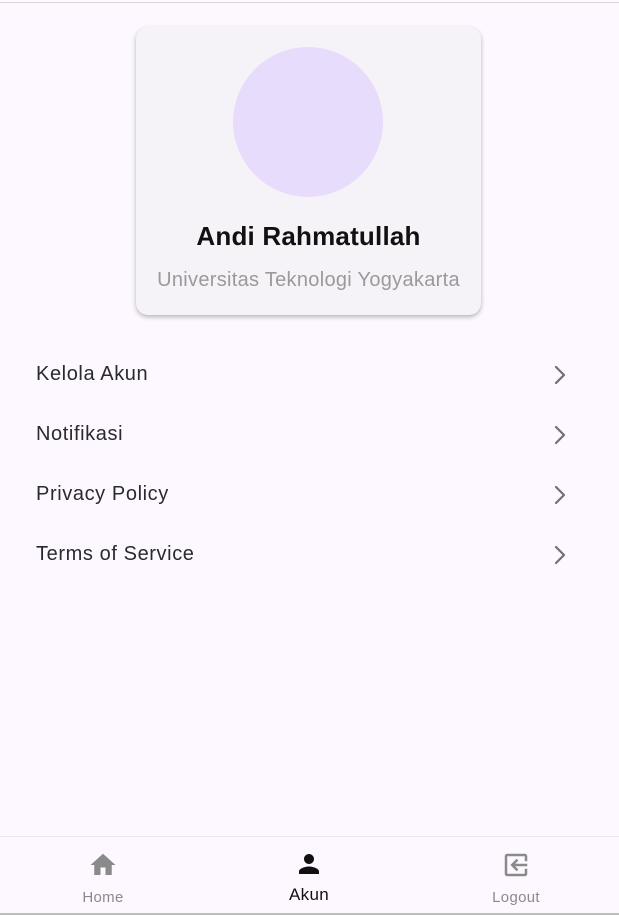 This screenshot has width=619, height=915. What do you see at coordinates (309, 864) in the screenshot?
I see `person-icon` at bounding box center [309, 864].